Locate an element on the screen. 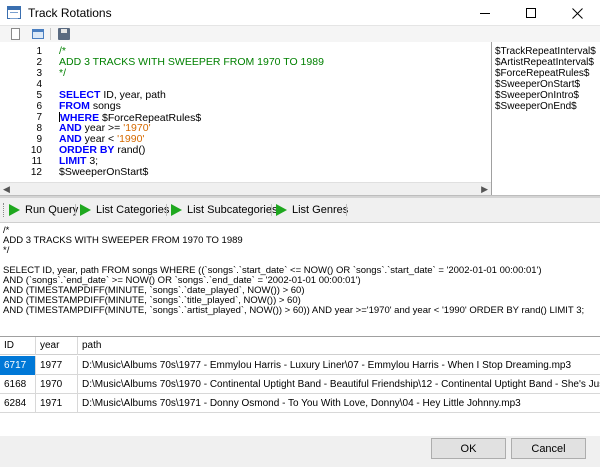  cell-id: 6717 is located at coordinates (18, 365).